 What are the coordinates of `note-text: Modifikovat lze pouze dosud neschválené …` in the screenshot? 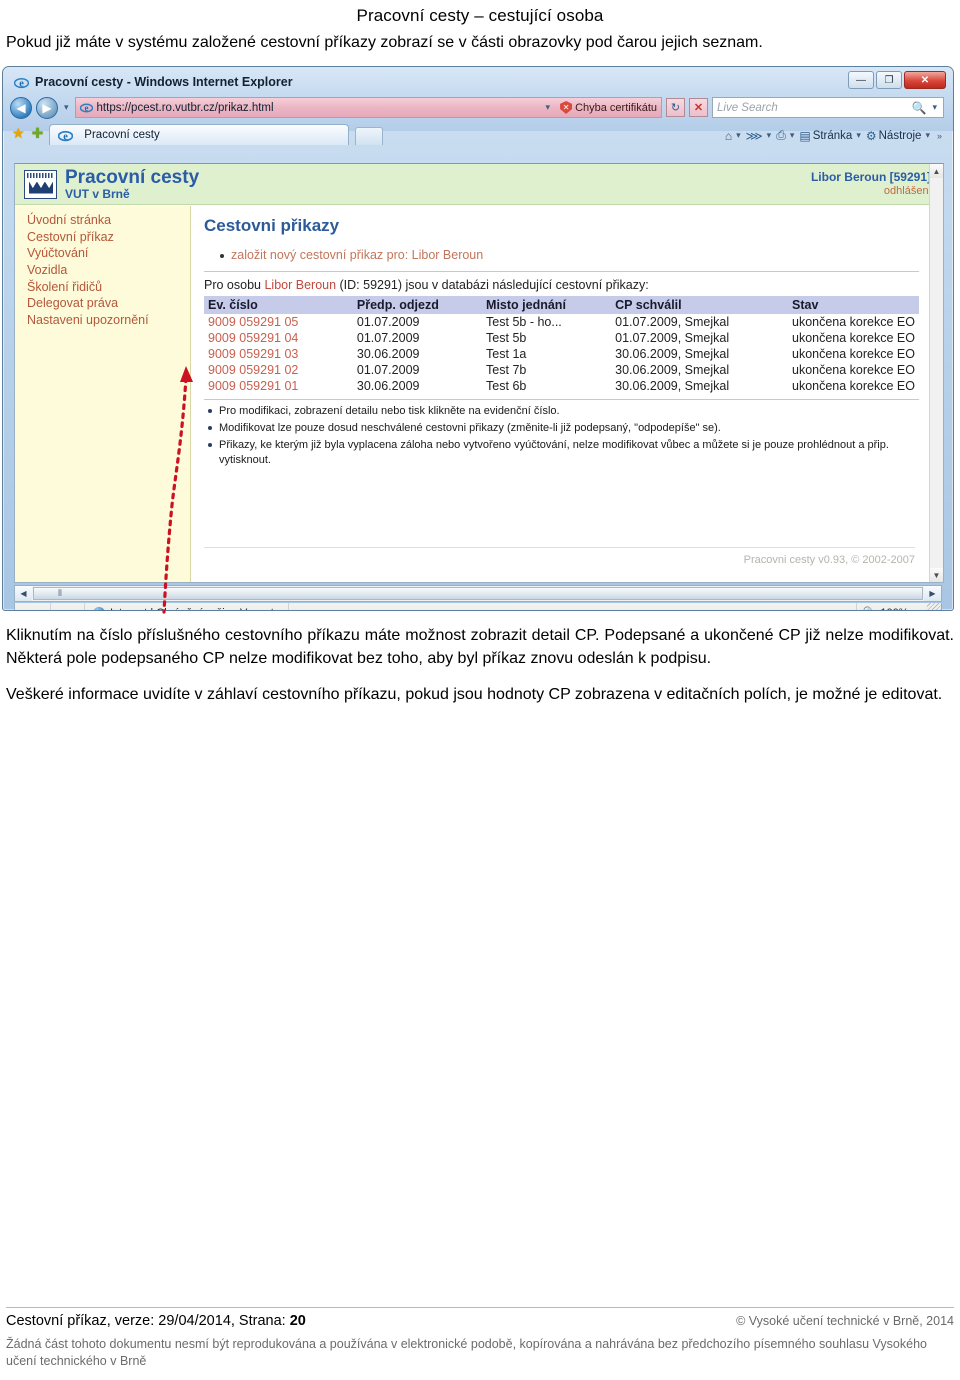 It's located at (470, 427).